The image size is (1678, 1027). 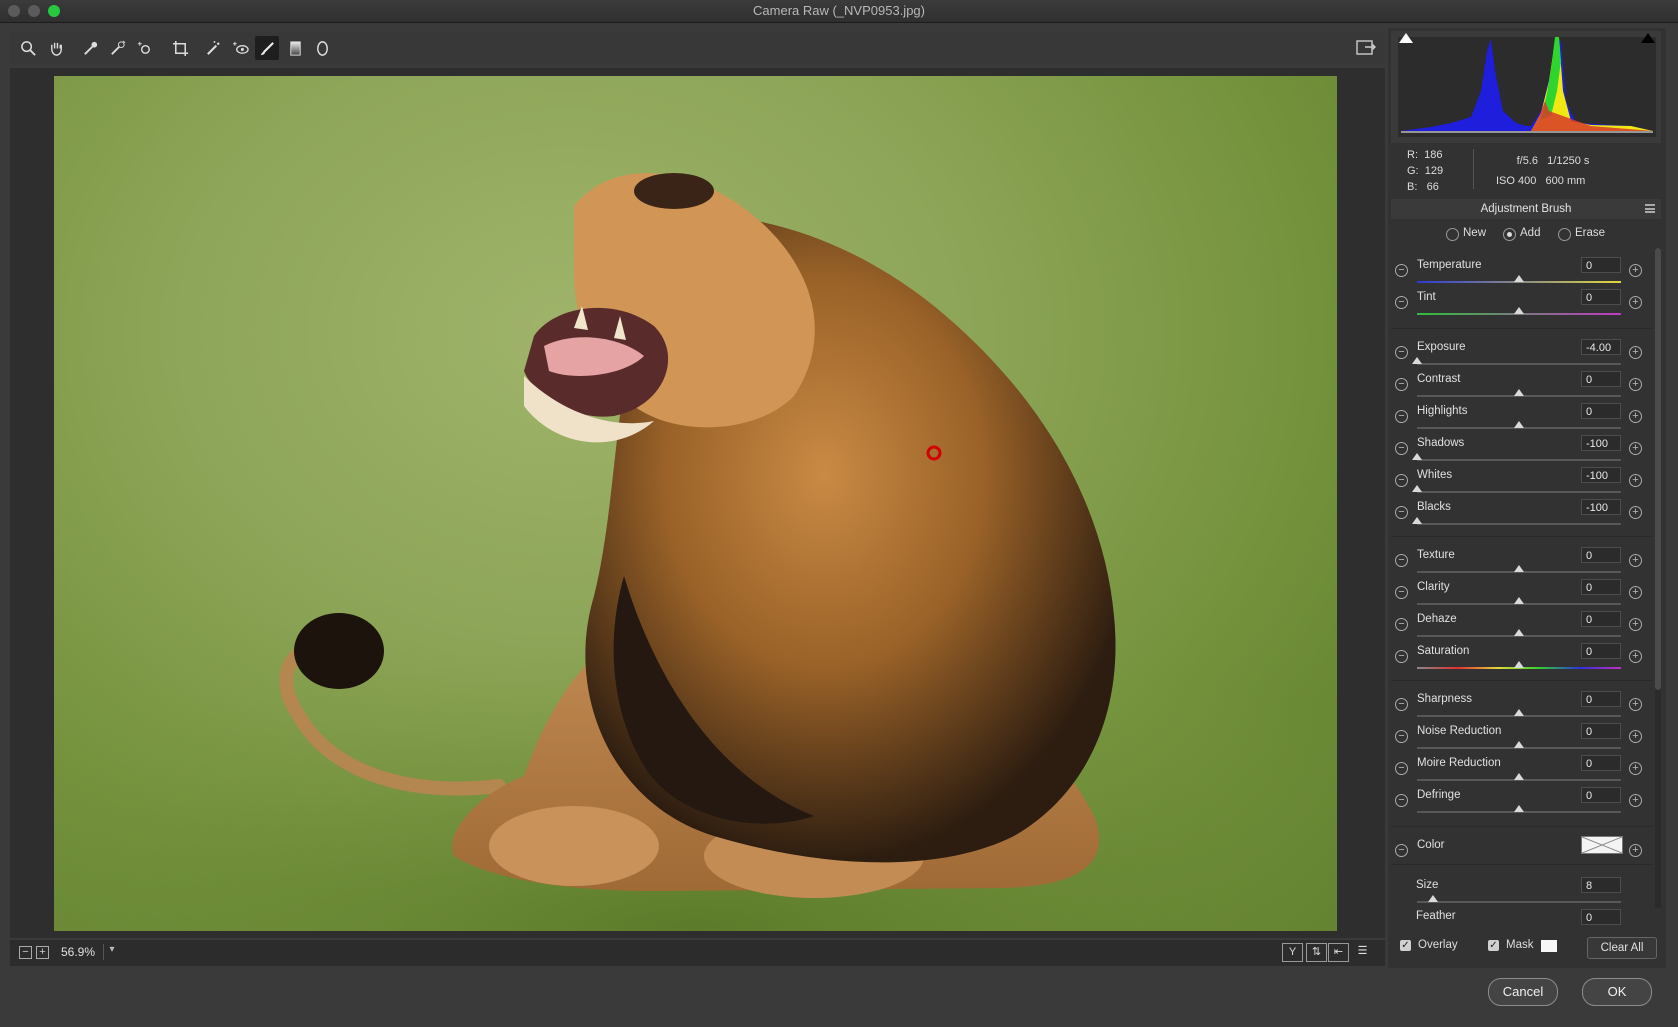 What do you see at coordinates (1601, 475) in the screenshot?
I see `whites-value: -100` at bounding box center [1601, 475].